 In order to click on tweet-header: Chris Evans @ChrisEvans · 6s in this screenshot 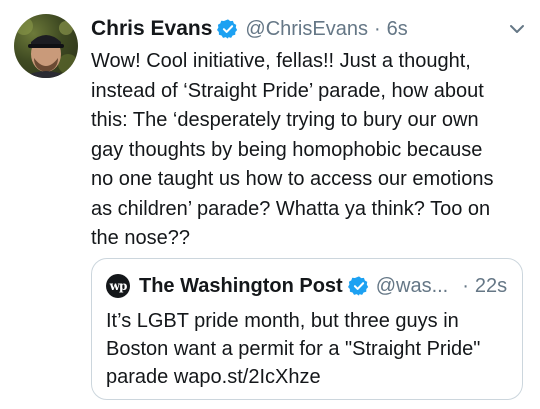, I will do `click(308, 29)`.